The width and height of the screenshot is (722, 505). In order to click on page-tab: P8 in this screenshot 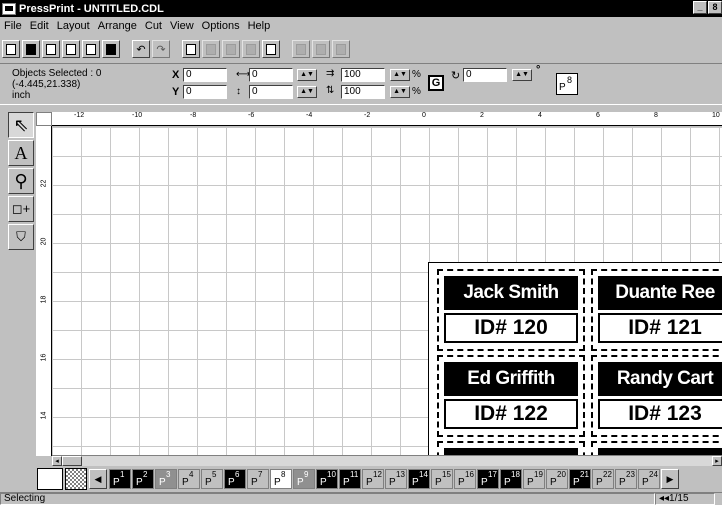, I will do `click(281, 479)`.